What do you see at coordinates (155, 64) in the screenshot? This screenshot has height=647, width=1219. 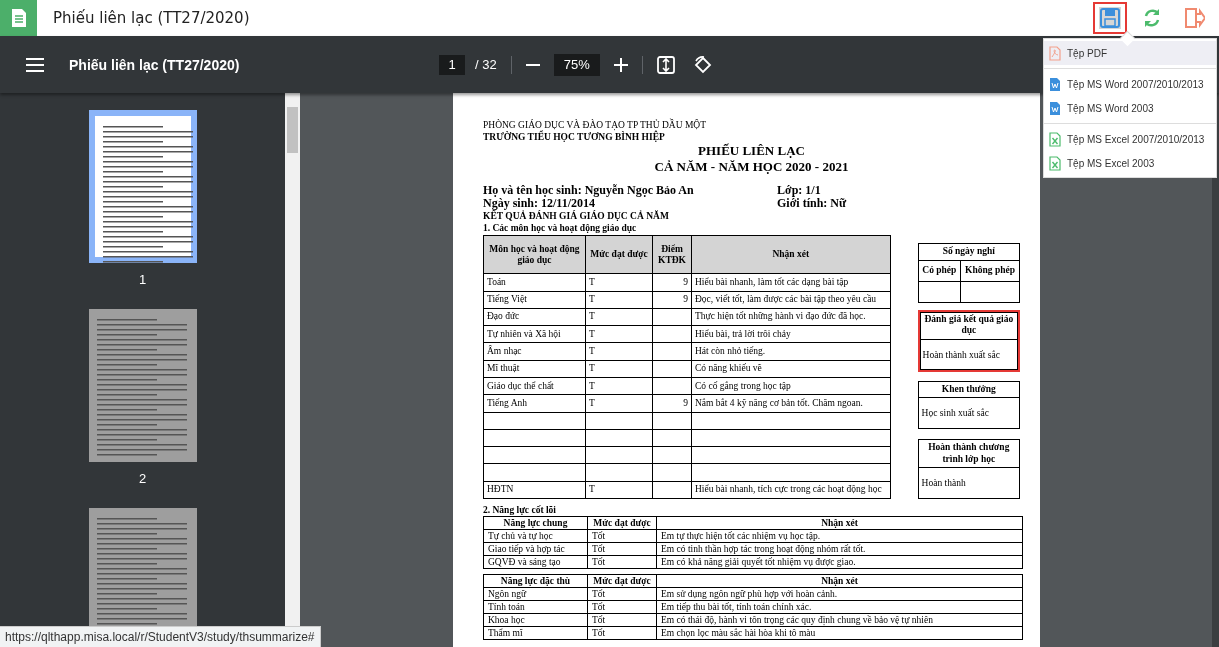 I see `document-title: Phiếu liên lạc (TT27/2020)` at bounding box center [155, 64].